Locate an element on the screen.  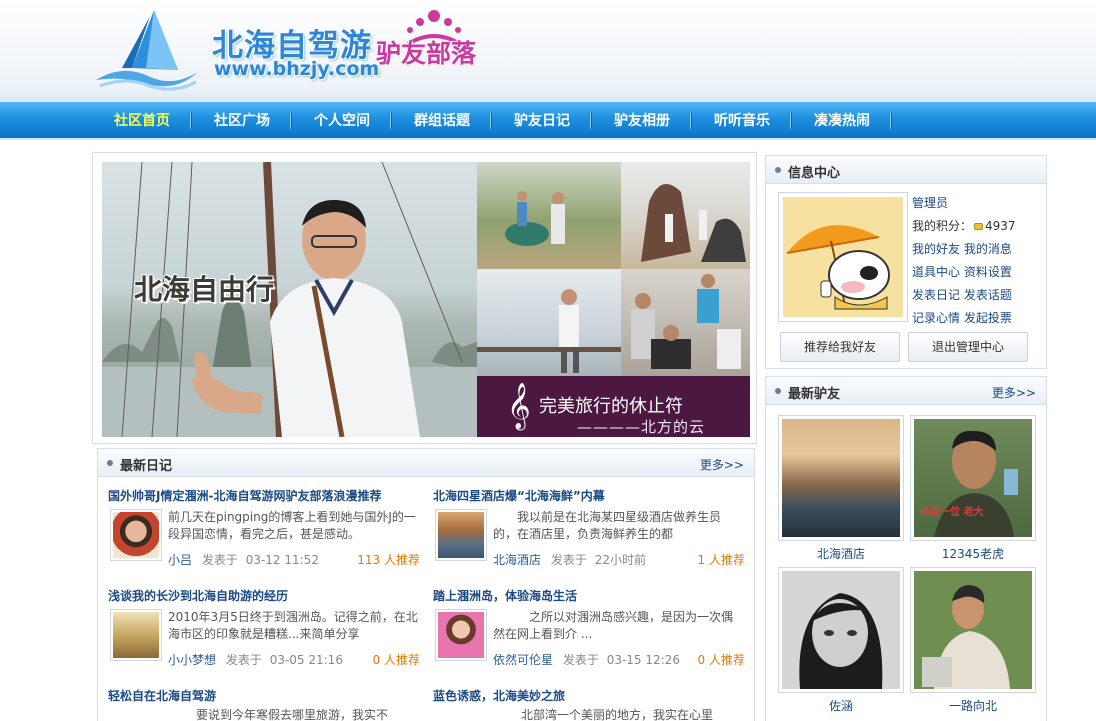
friend-card: 一路向北 is located at coordinates (973, 640).